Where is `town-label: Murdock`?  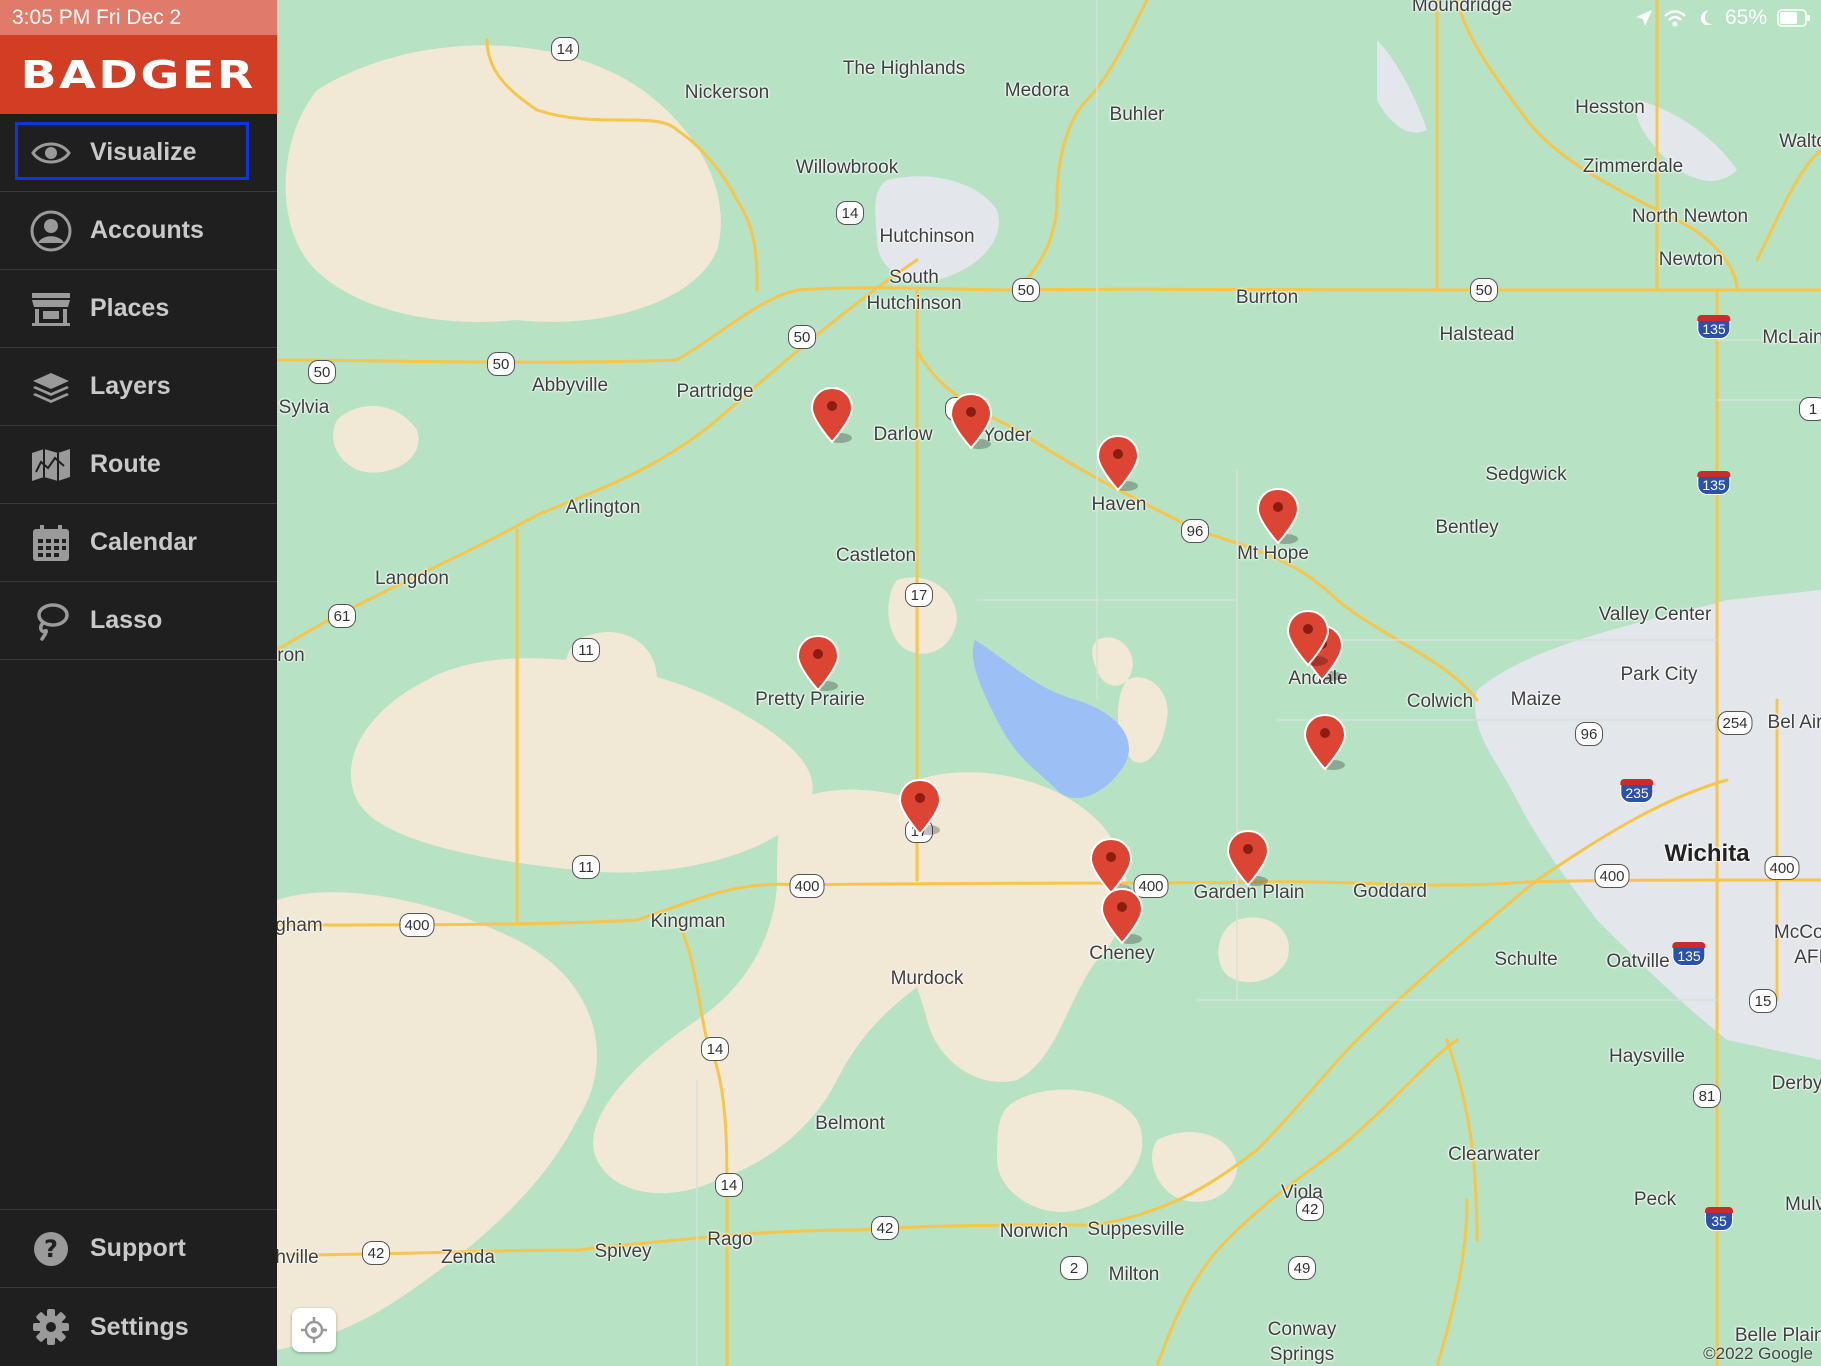
town-label: Murdock is located at coordinates (927, 978).